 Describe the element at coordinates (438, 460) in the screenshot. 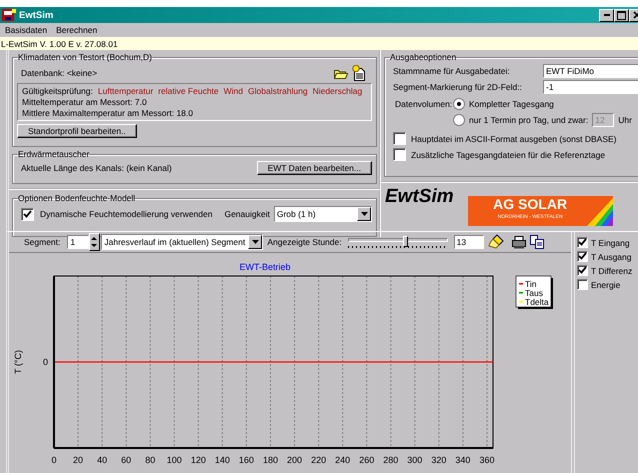

I see `x-tick-label: 320` at that location.